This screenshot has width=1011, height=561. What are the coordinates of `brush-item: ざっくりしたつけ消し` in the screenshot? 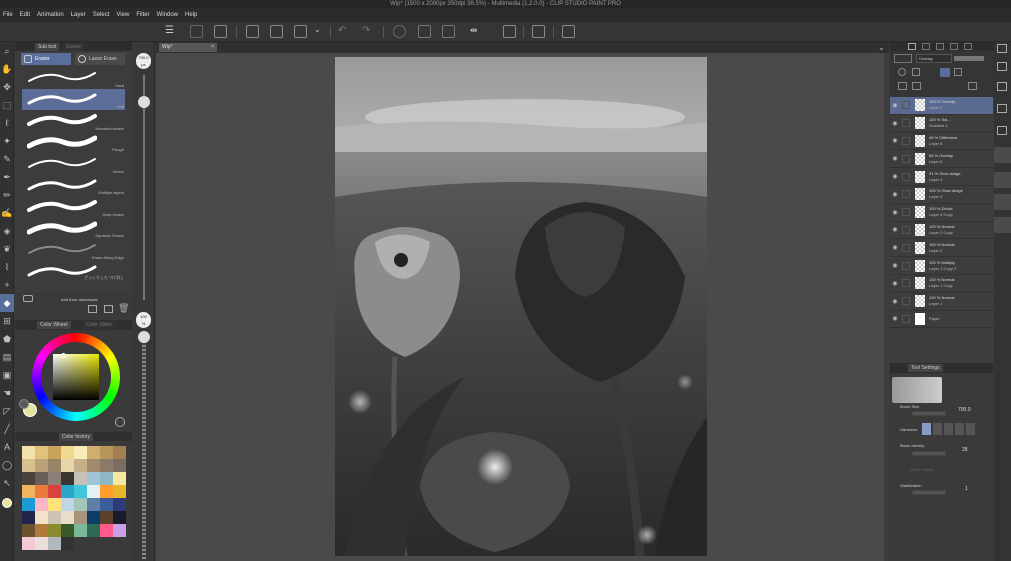 It's located at (73, 272).